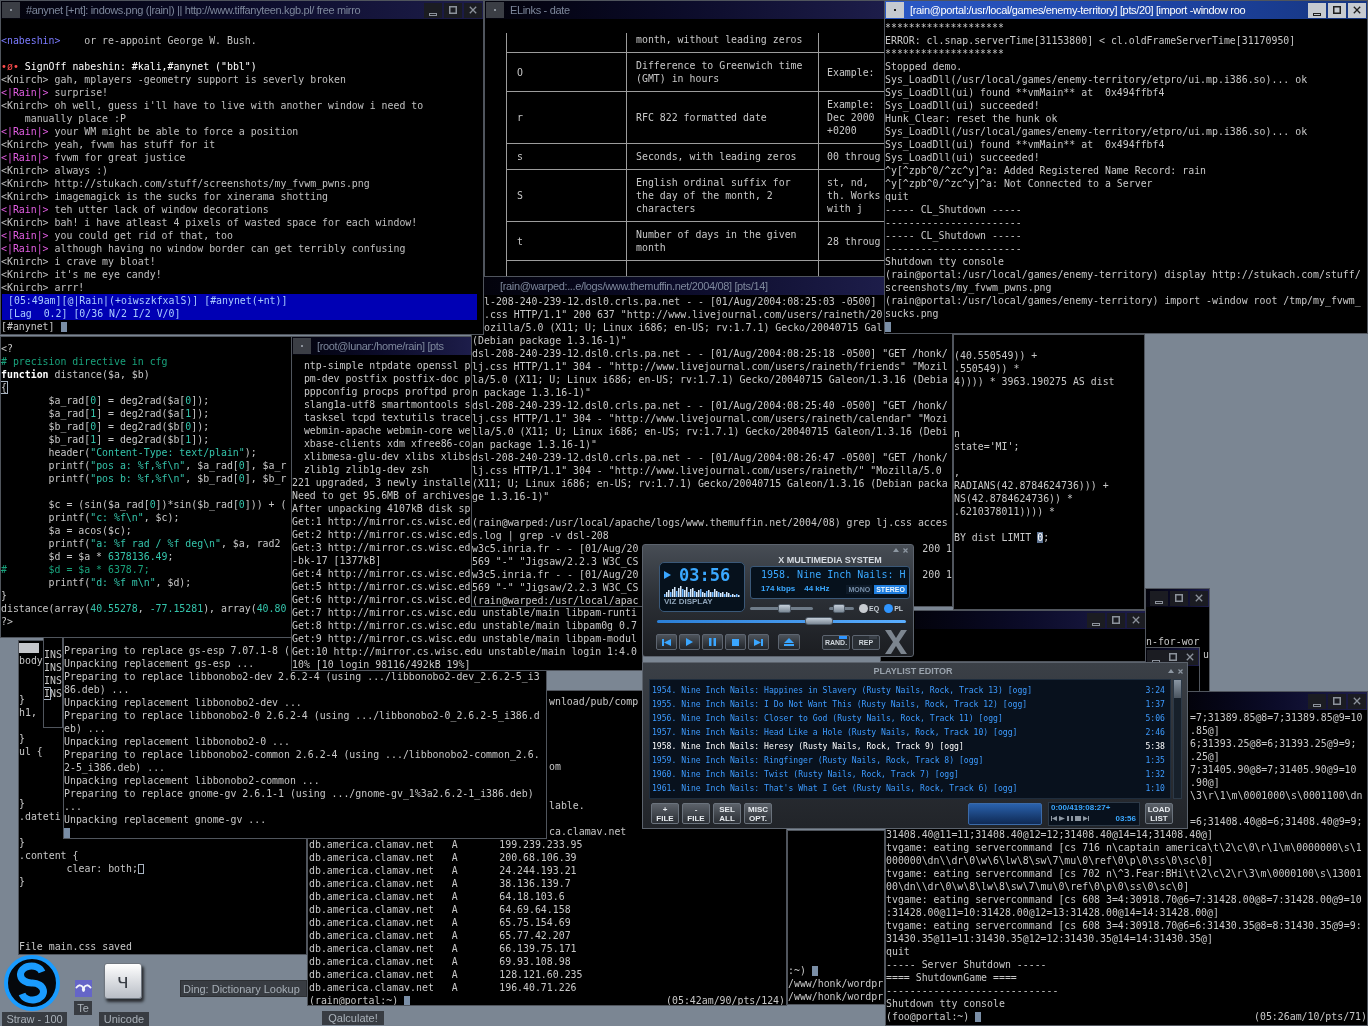  What do you see at coordinates (727, 813) in the screenshot?
I see `playlist-button: SEL ALL` at bounding box center [727, 813].